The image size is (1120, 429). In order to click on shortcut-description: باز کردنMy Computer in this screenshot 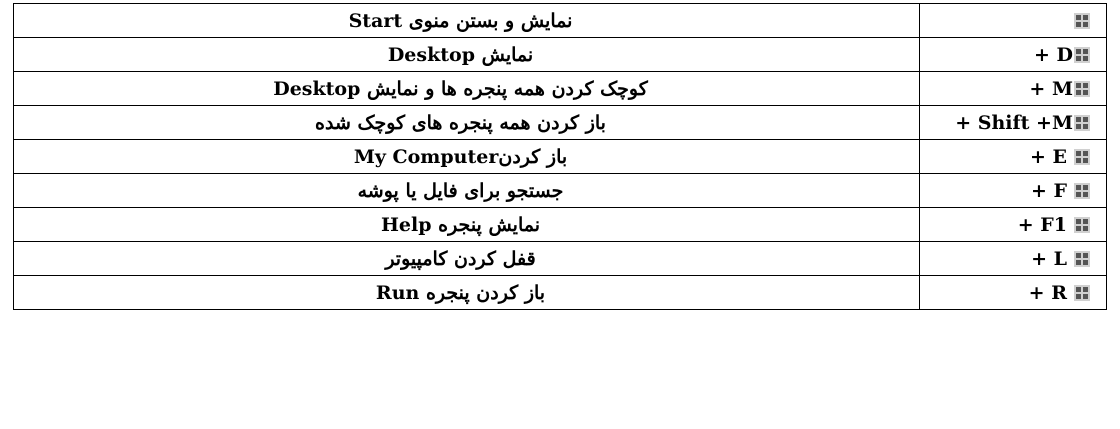, I will do `click(460, 156)`.